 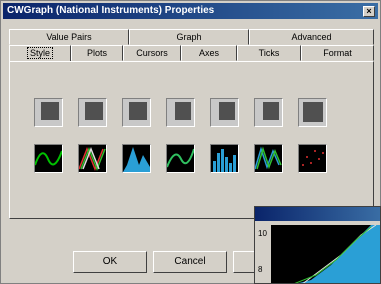 I want to click on tab-label: Axes, so click(x=208, y=53).